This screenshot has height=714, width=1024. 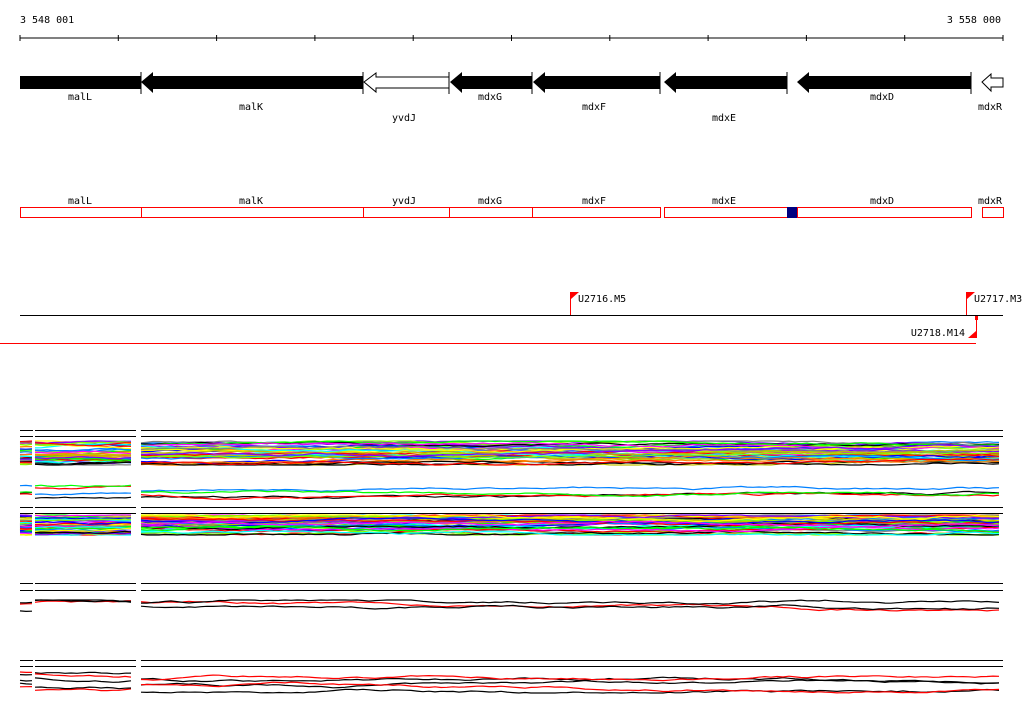 What do you see at coordinates (80, 201) in the screenshot?
I see `box-label-malL: malL` at bounding box center [80, 201].